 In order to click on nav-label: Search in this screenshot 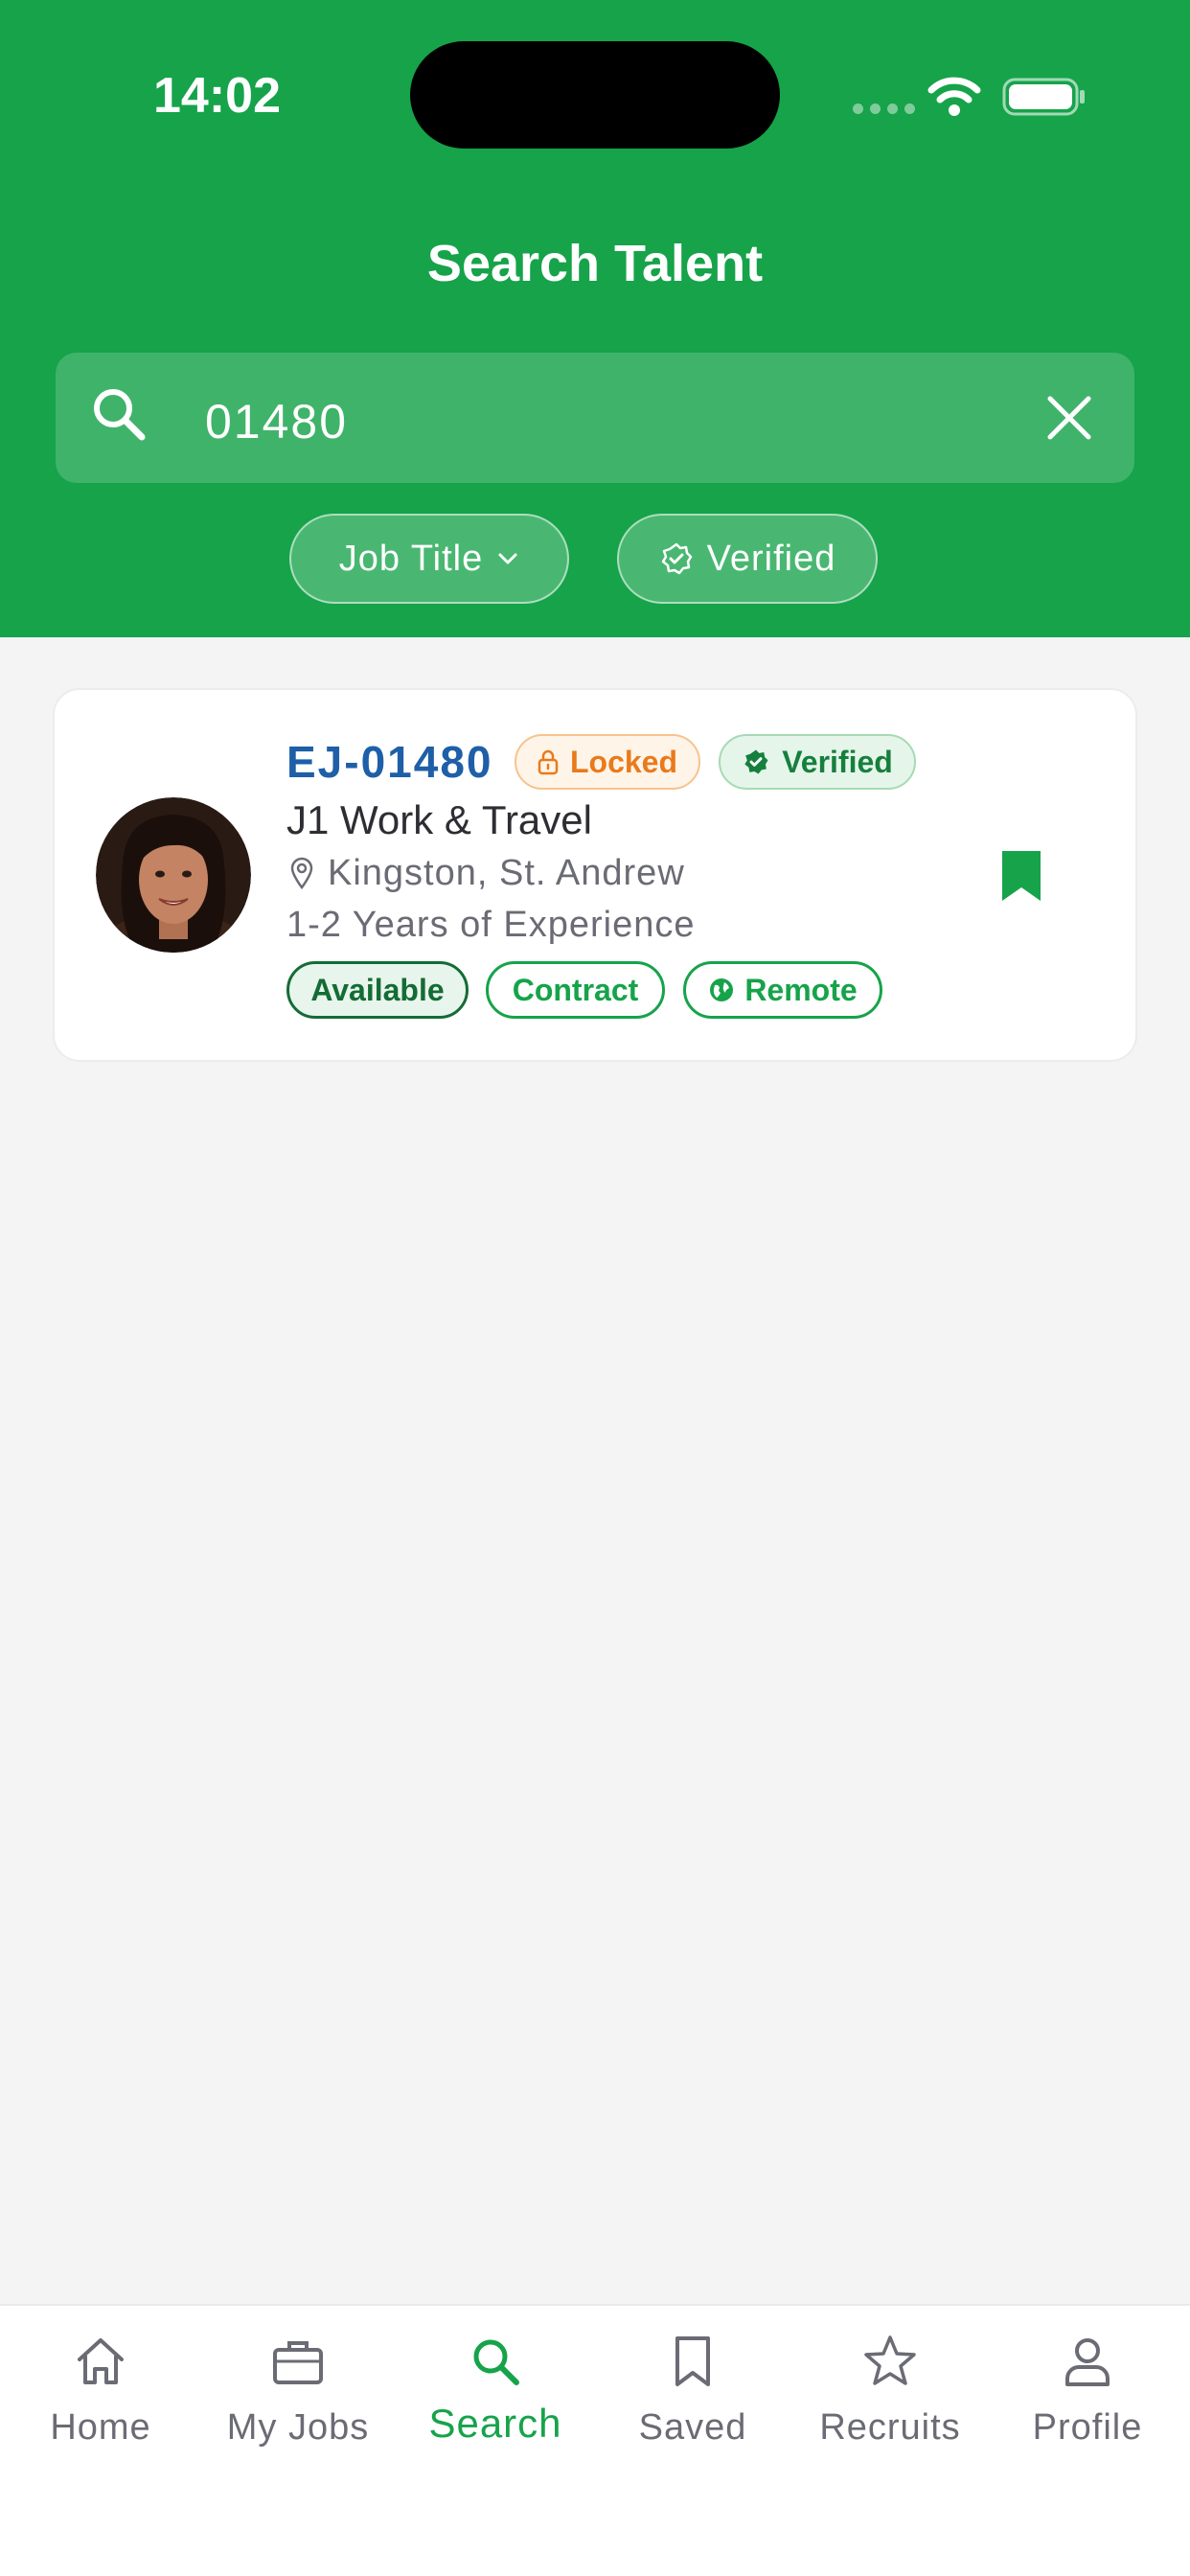, I will do `click(495, 2423)`.